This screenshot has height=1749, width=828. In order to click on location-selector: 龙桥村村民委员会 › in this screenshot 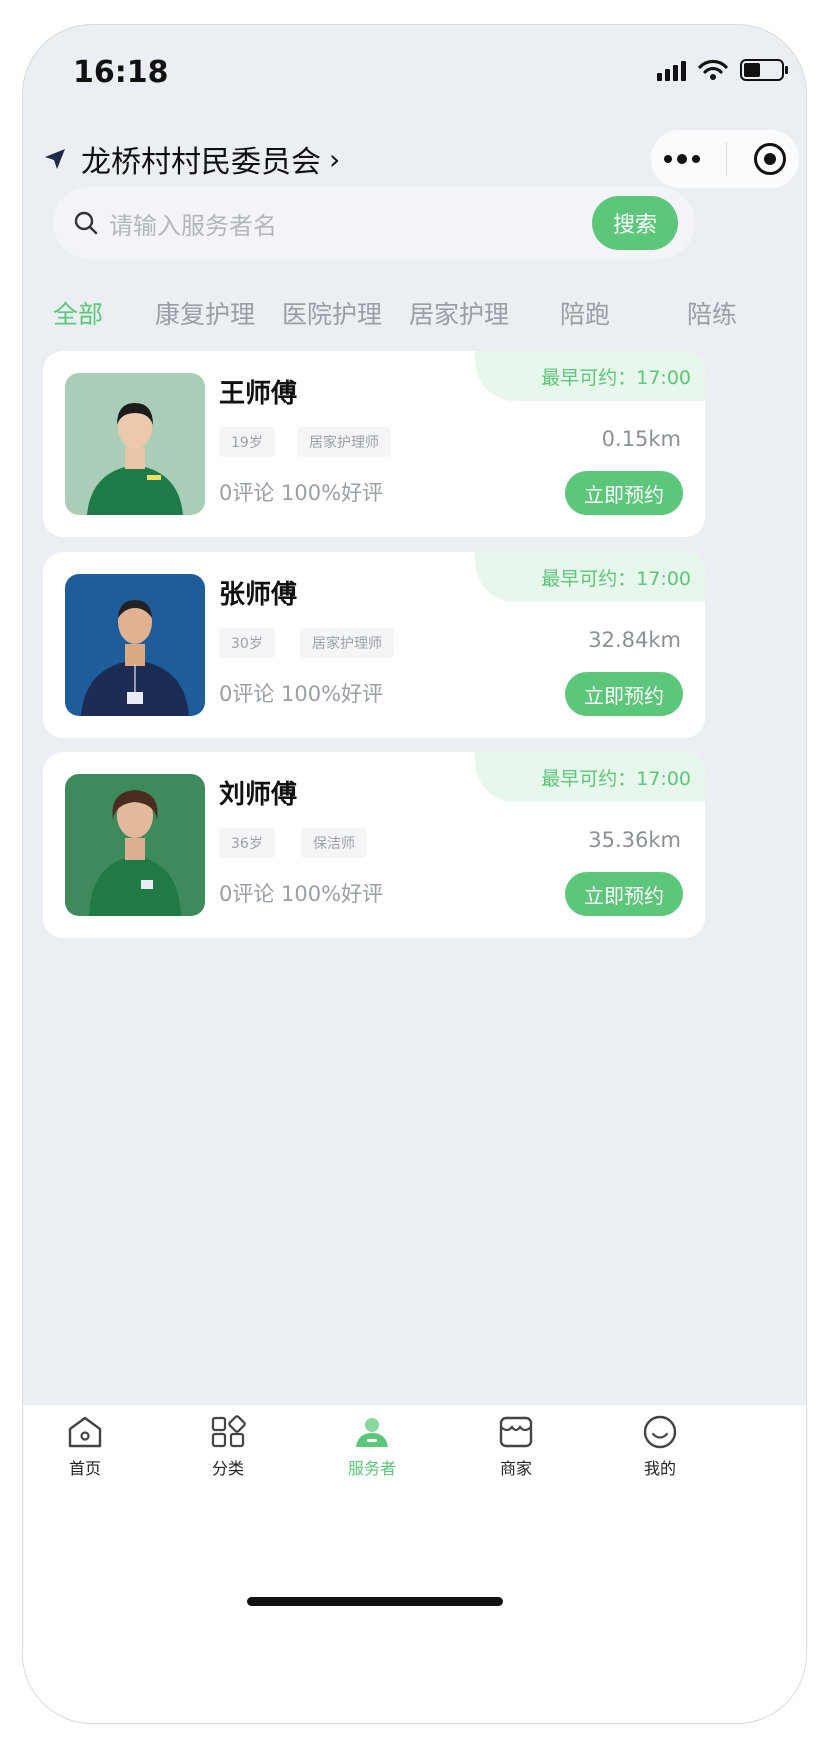, I will do `click(191, 159)`.